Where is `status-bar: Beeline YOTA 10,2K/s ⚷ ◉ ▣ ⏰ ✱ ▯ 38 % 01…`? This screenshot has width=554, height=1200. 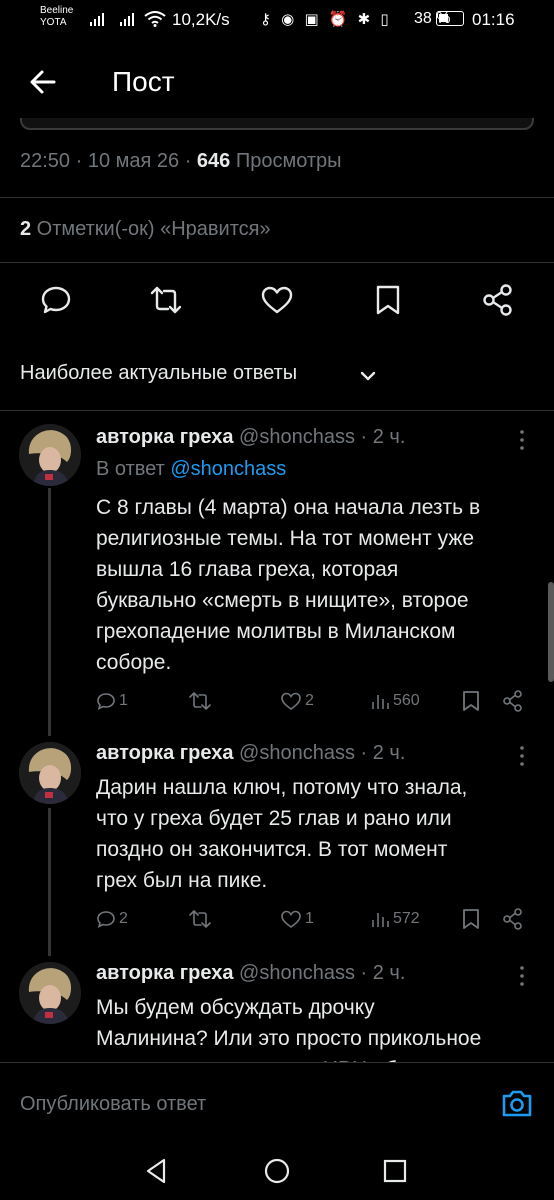
status-bar: Beeline YOTA 10,2K/s ⚷ ◉ ▣ ⏰ ✱ ▯ 38 % 01… is located at coordinates (277, 20).